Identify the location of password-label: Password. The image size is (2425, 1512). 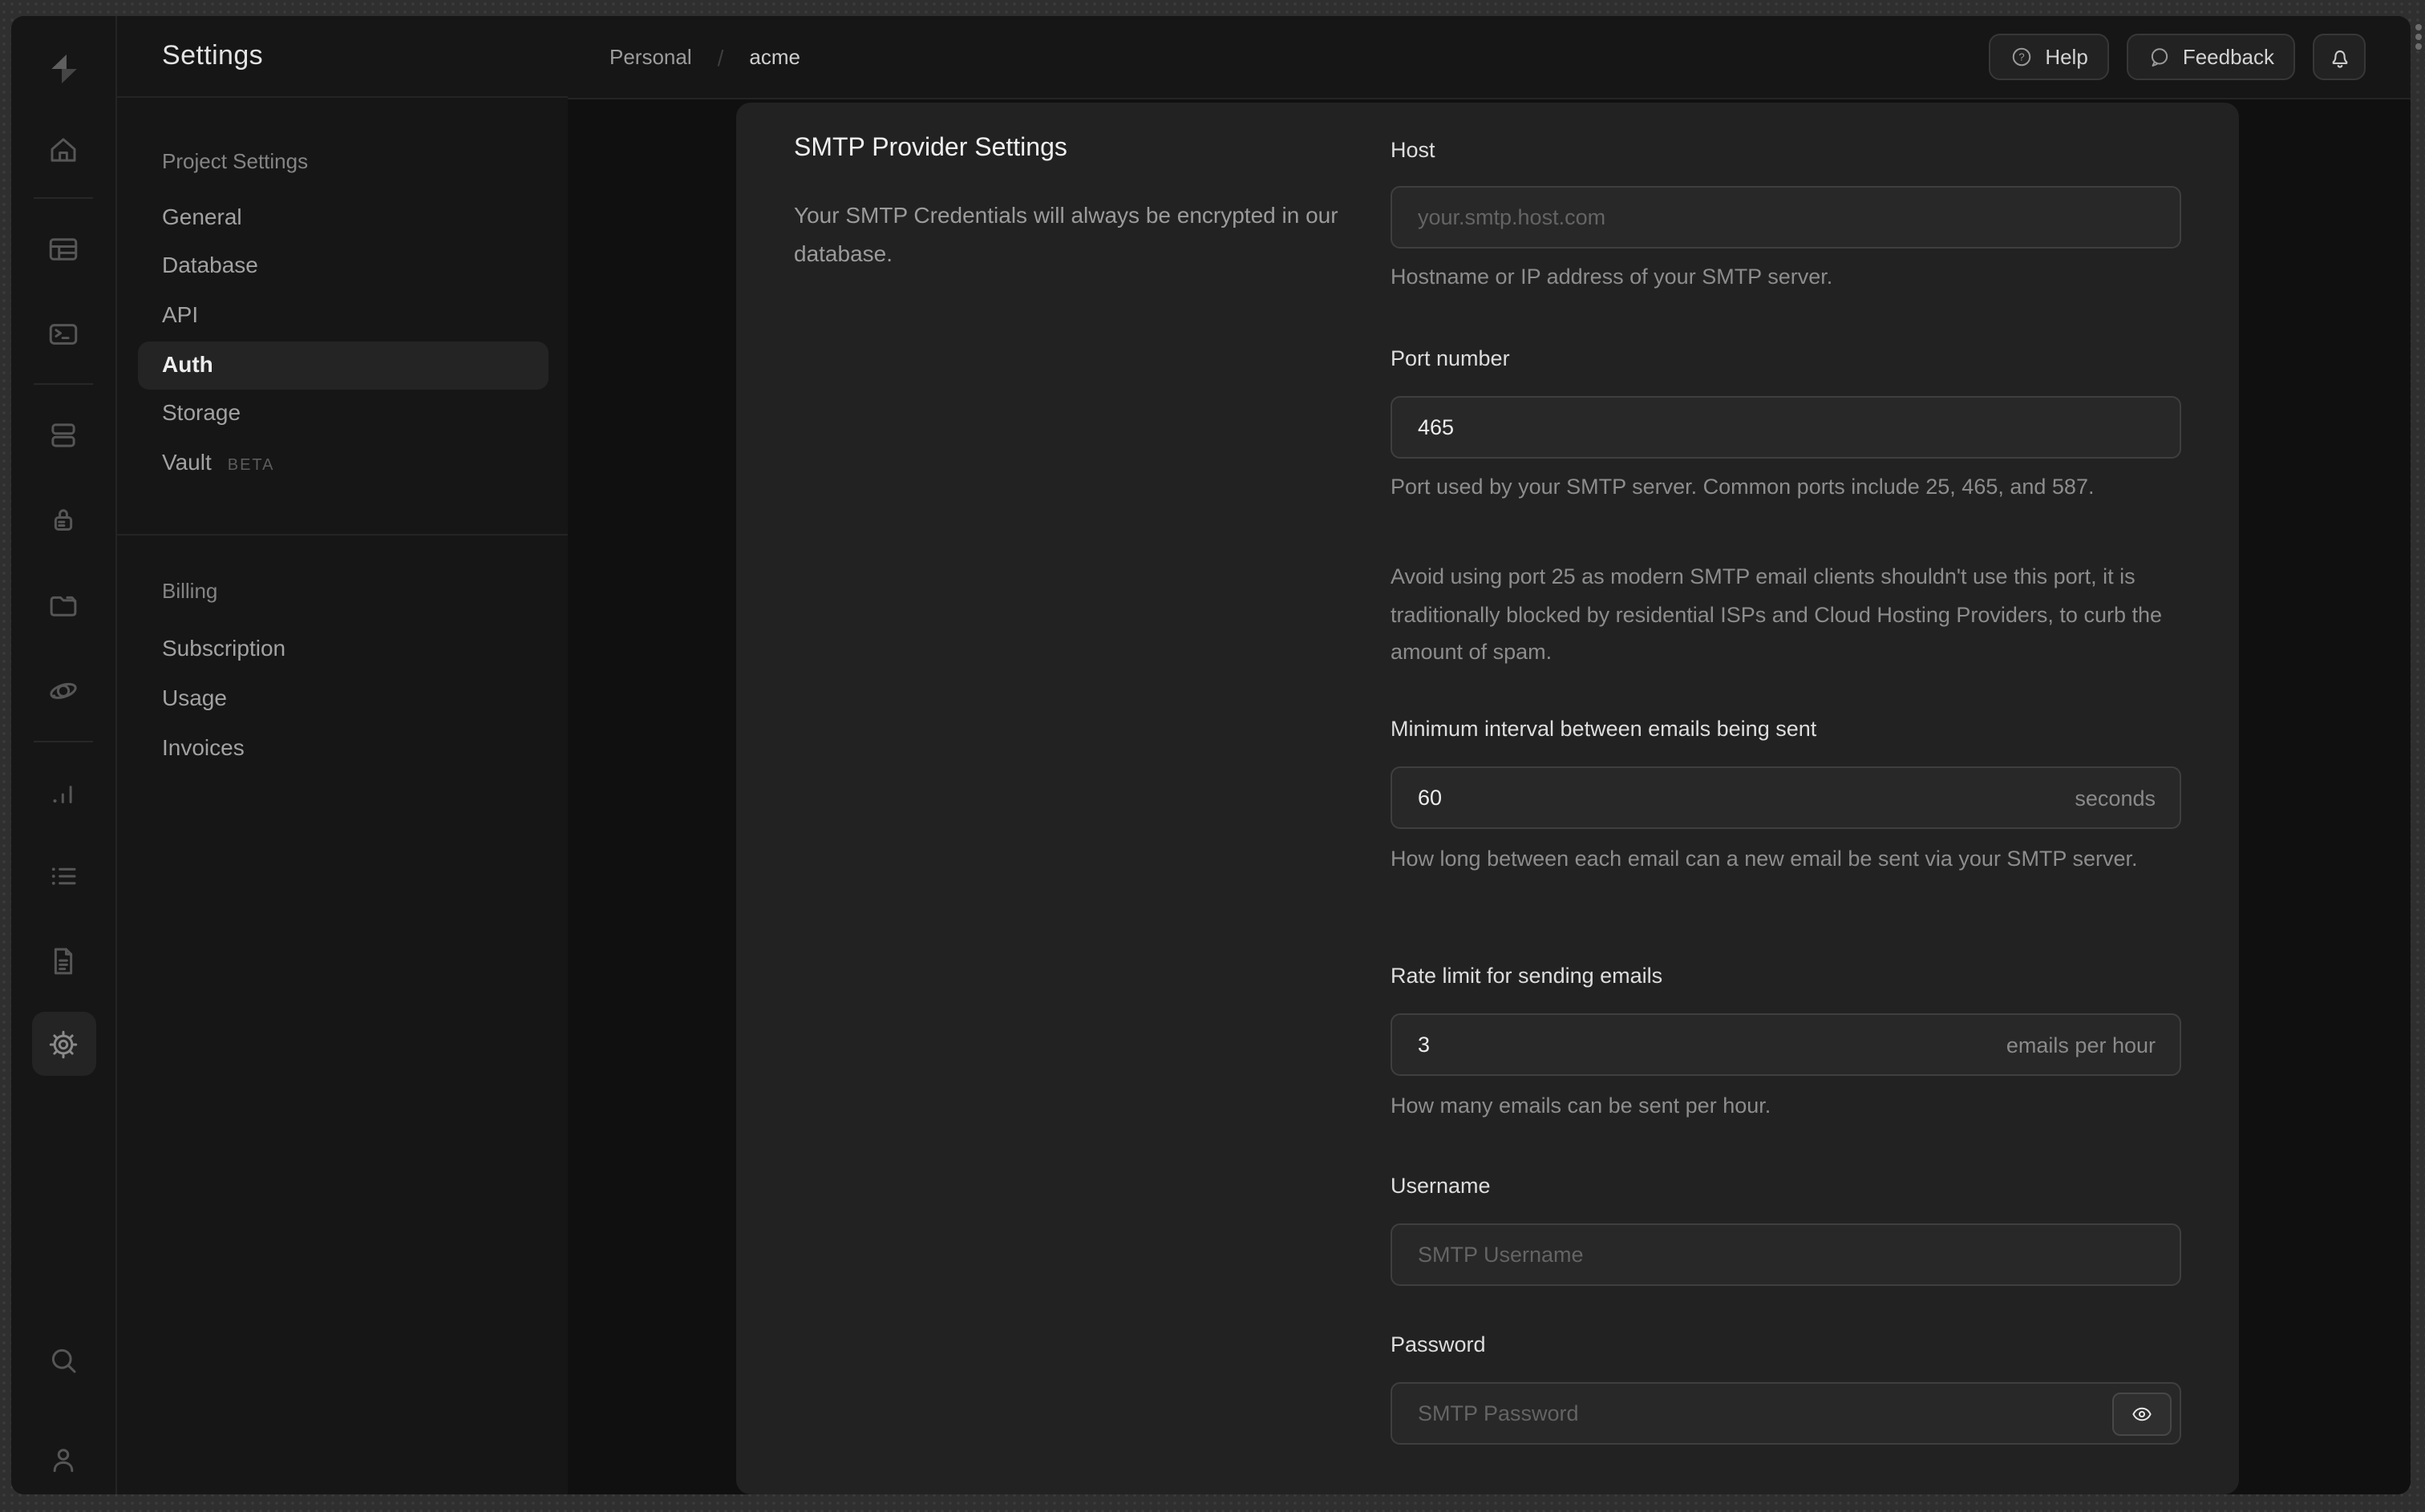
(1438, 1344).